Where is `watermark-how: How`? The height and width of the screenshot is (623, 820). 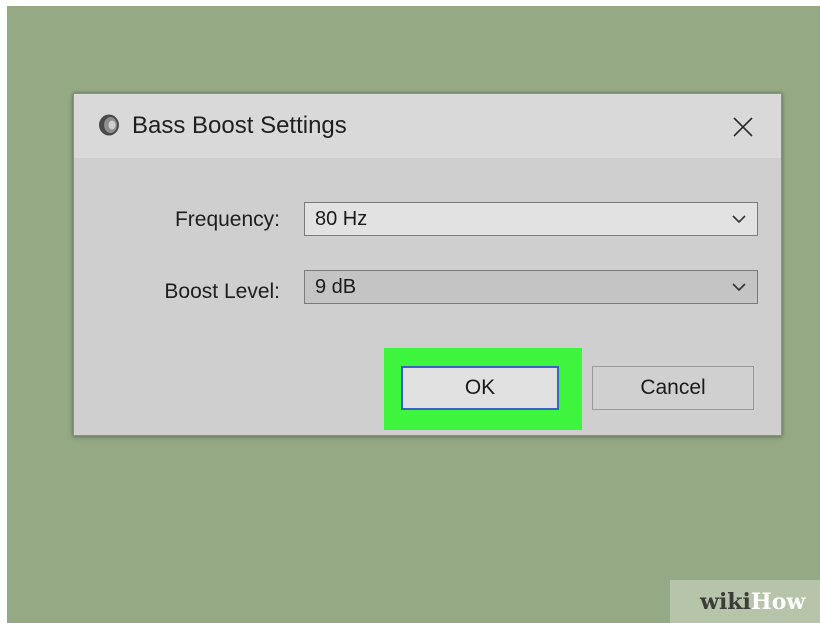
watermark-how: How is located at coordinates (778, 601).